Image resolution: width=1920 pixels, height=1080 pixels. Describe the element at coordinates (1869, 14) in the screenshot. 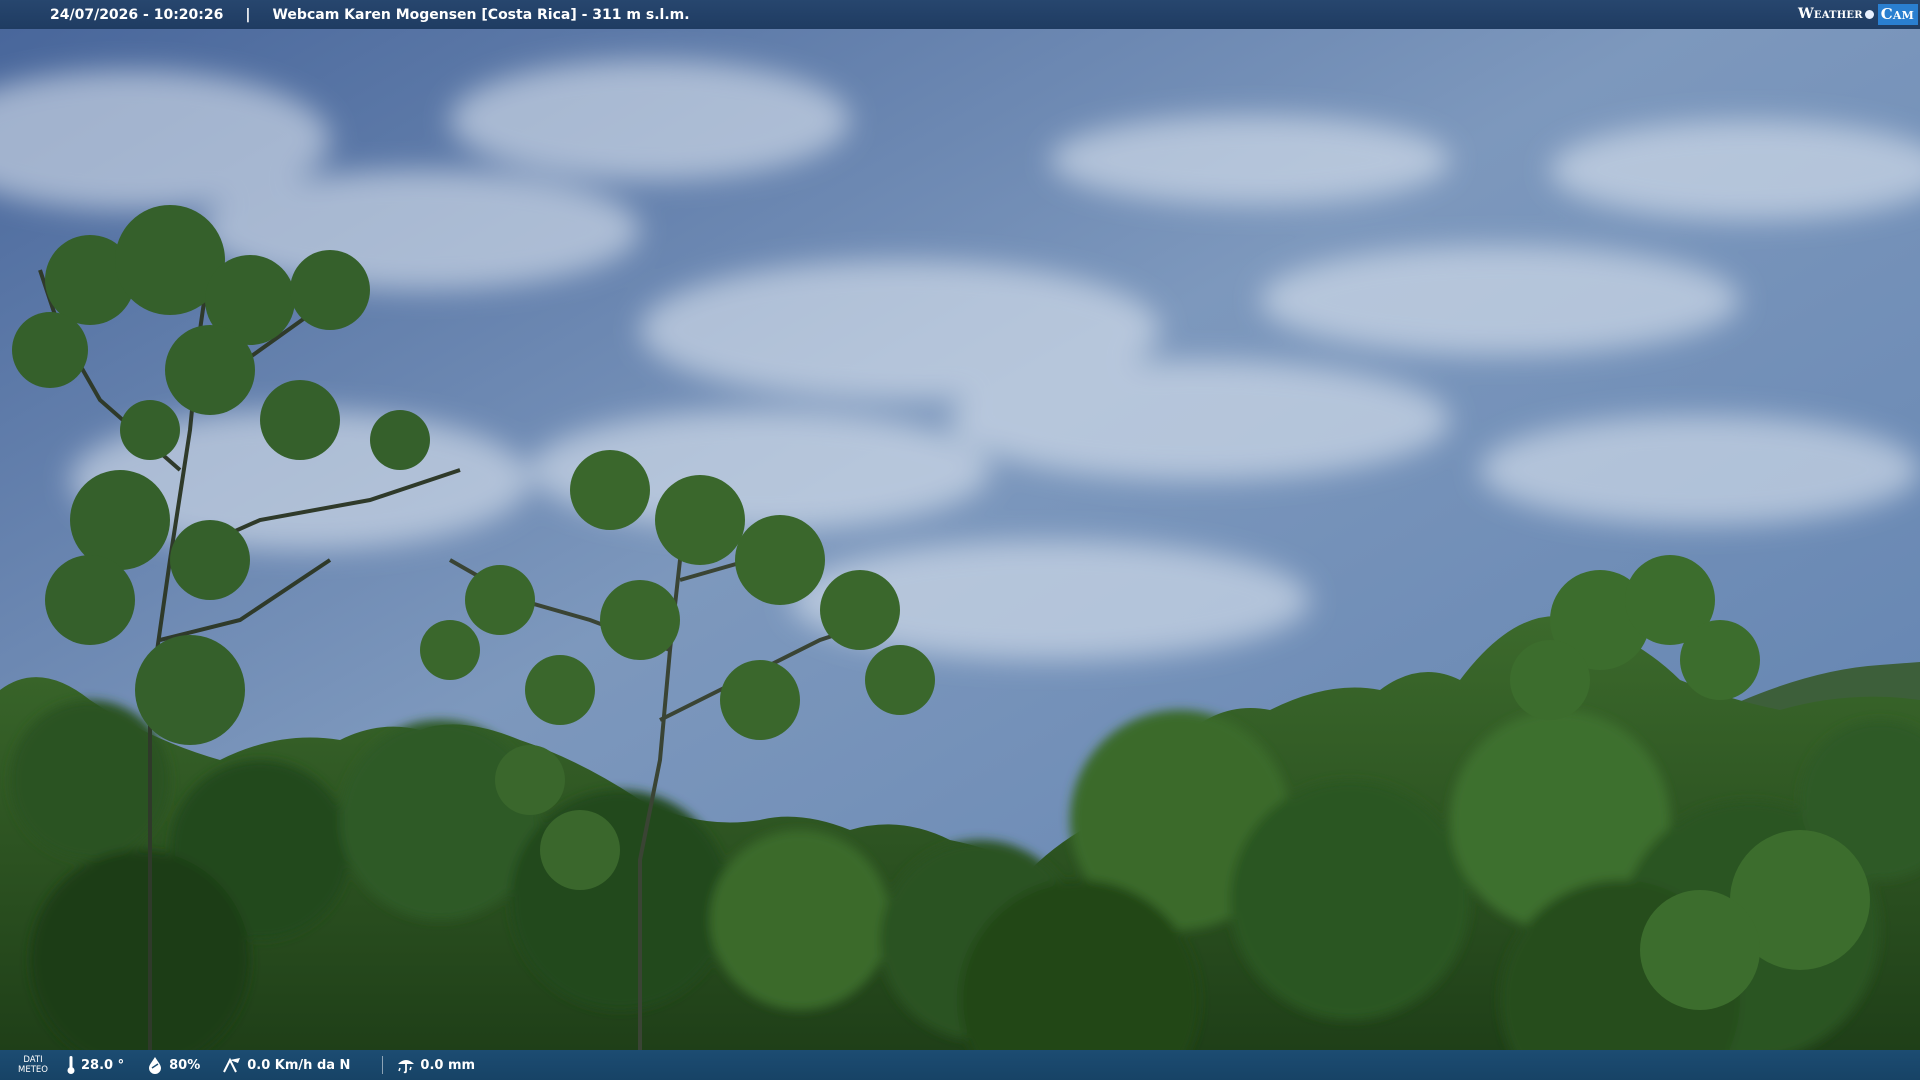

I see `brand-dot` at that location.